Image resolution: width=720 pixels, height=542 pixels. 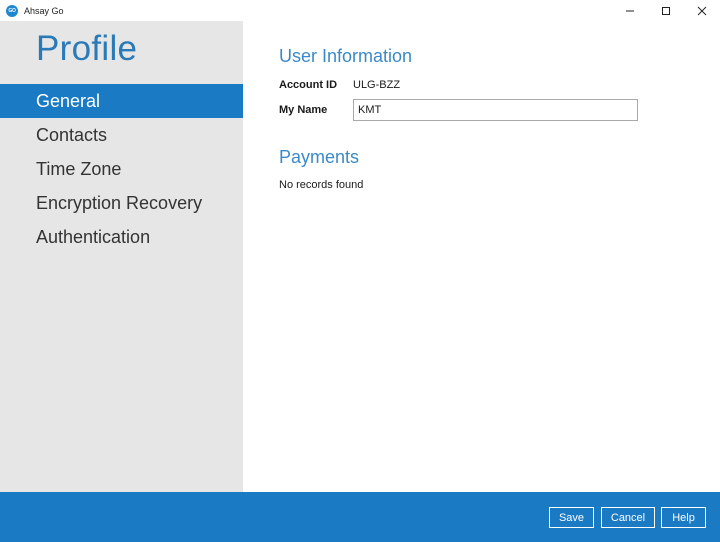 I want to click on close-icon, so click(x=702, y=10).